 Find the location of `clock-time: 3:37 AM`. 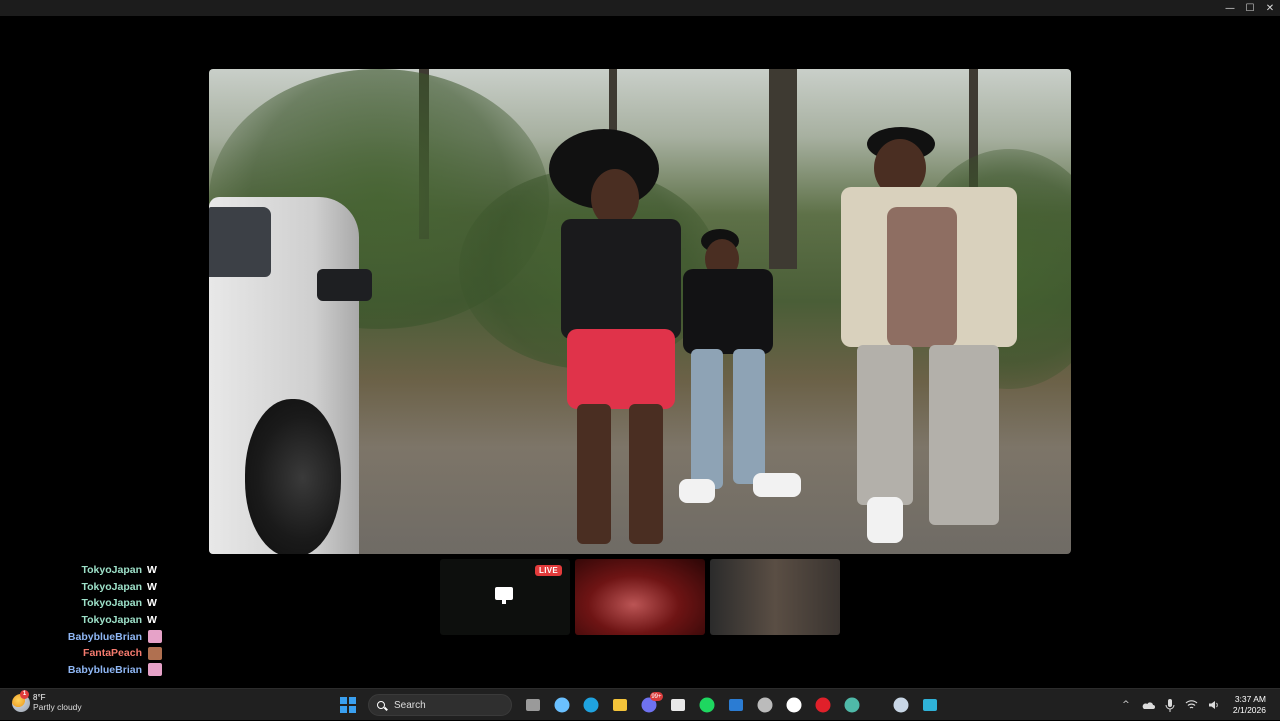

clock-time: 3:37 AM is located at coordinates (1250, 699).